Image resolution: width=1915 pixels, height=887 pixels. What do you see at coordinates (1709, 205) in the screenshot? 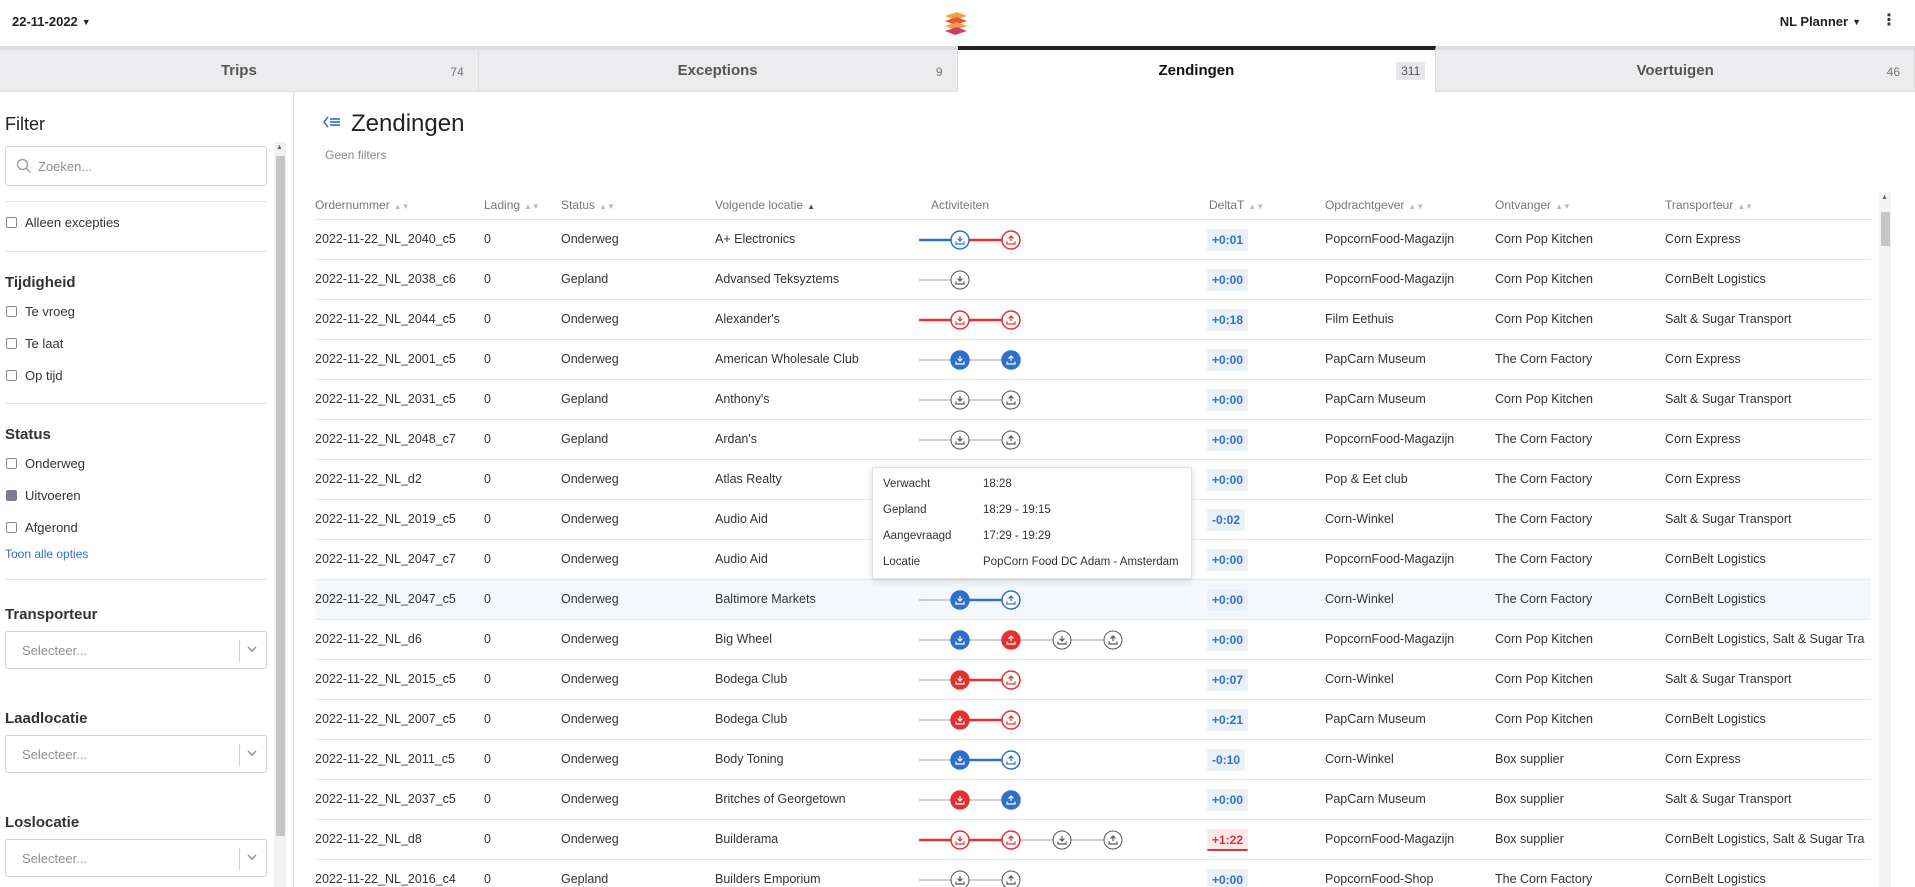
I see `column-header-carrier: Transporteur ▲▼` at bounding box center [1709, 205].